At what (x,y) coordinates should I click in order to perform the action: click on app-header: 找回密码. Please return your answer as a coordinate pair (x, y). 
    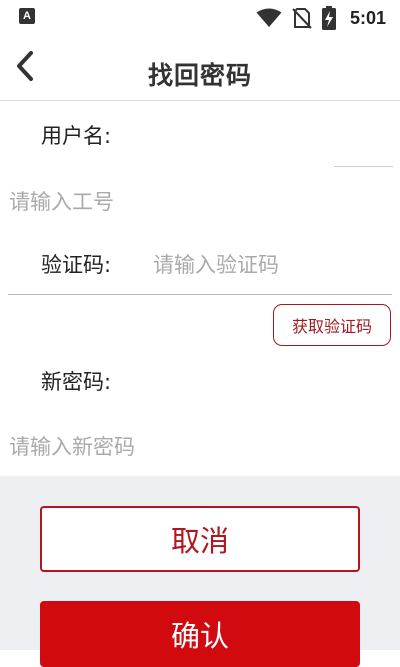
    Looking at the image, I should click on (200, 68).